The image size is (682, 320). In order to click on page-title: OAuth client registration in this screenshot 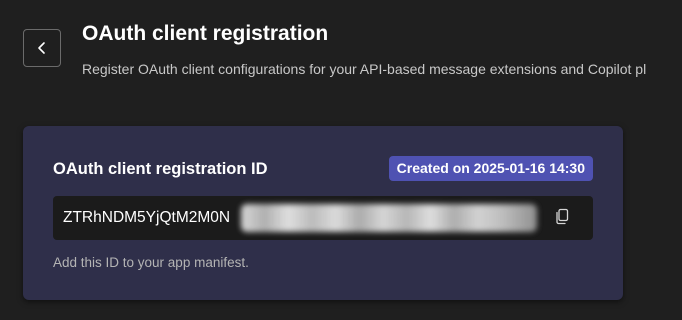, I will do `click(205, 33)`.